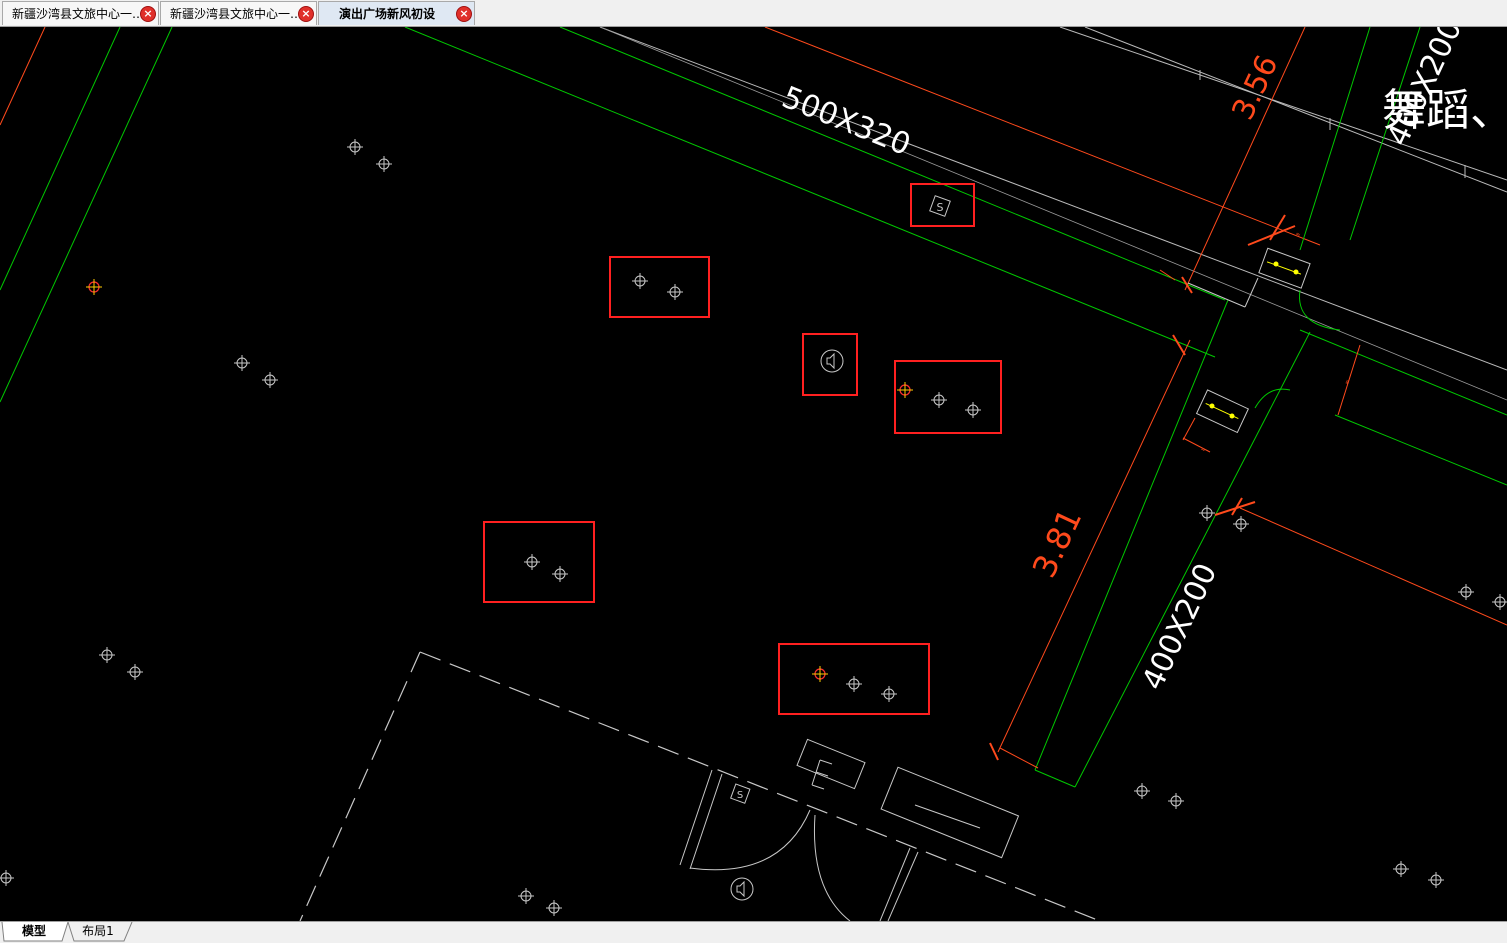  Describe the element at coordinates (1444, 110) in the screenshot. I see `room-name-label: 舞蹈、` at that location.